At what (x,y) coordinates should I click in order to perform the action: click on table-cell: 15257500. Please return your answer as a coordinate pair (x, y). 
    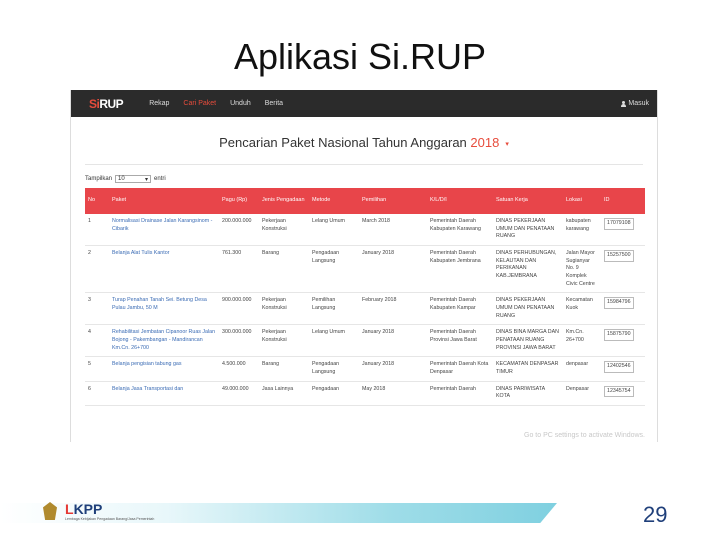
    Looking at the image, I should click on (623, 269).